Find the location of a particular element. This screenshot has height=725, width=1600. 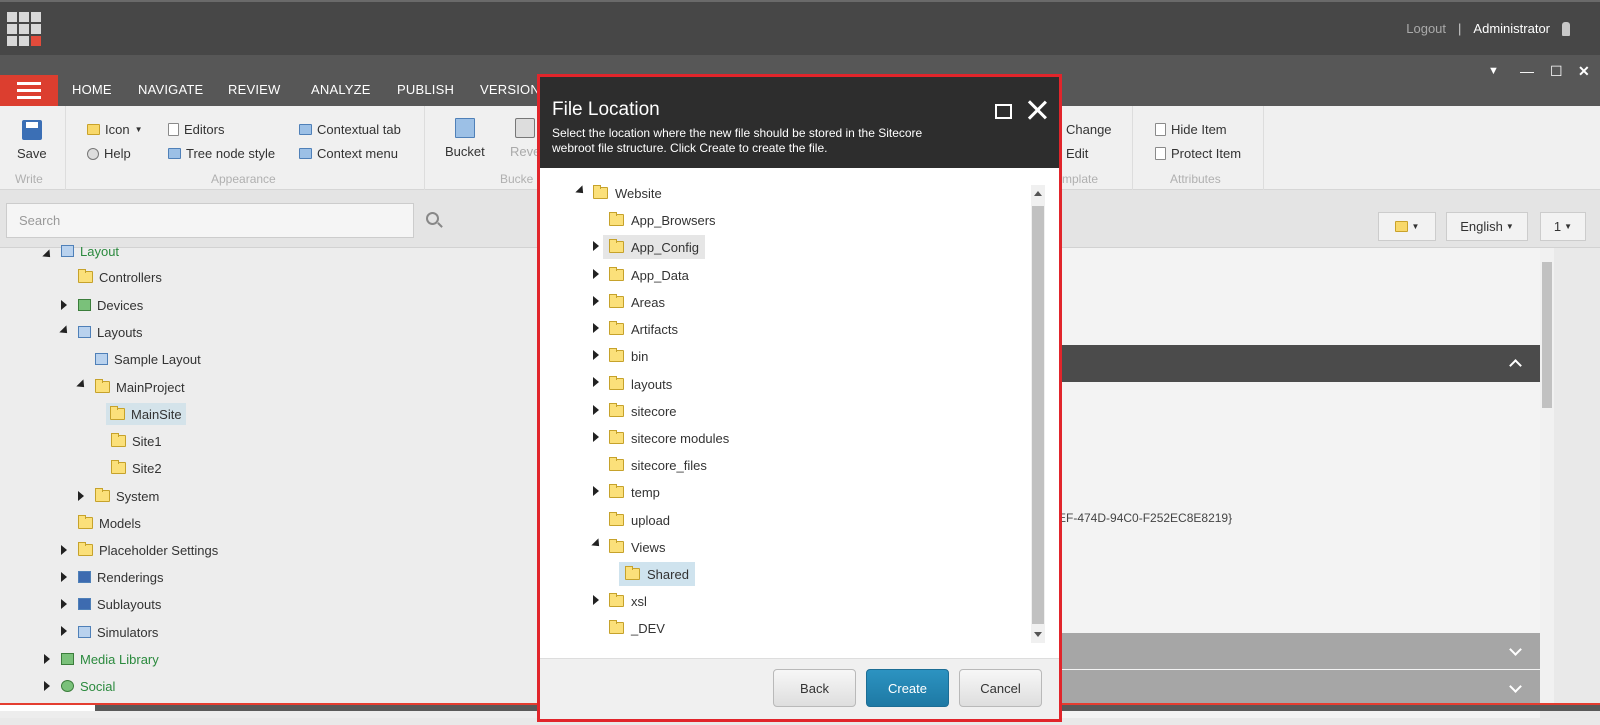

folder-layouts: layouts is located at coordinates (640, 384).